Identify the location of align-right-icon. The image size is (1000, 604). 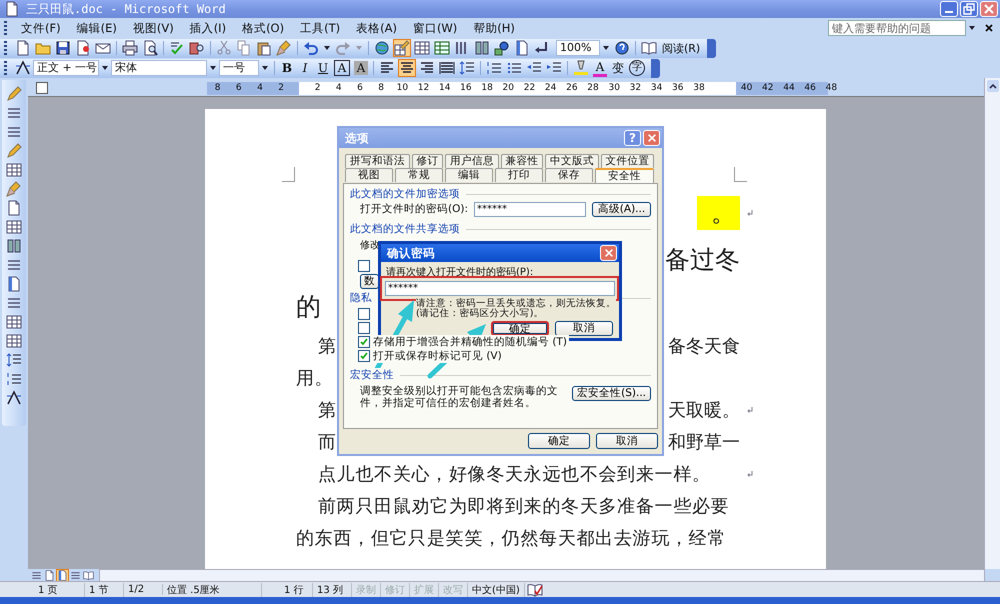
(427, 68).